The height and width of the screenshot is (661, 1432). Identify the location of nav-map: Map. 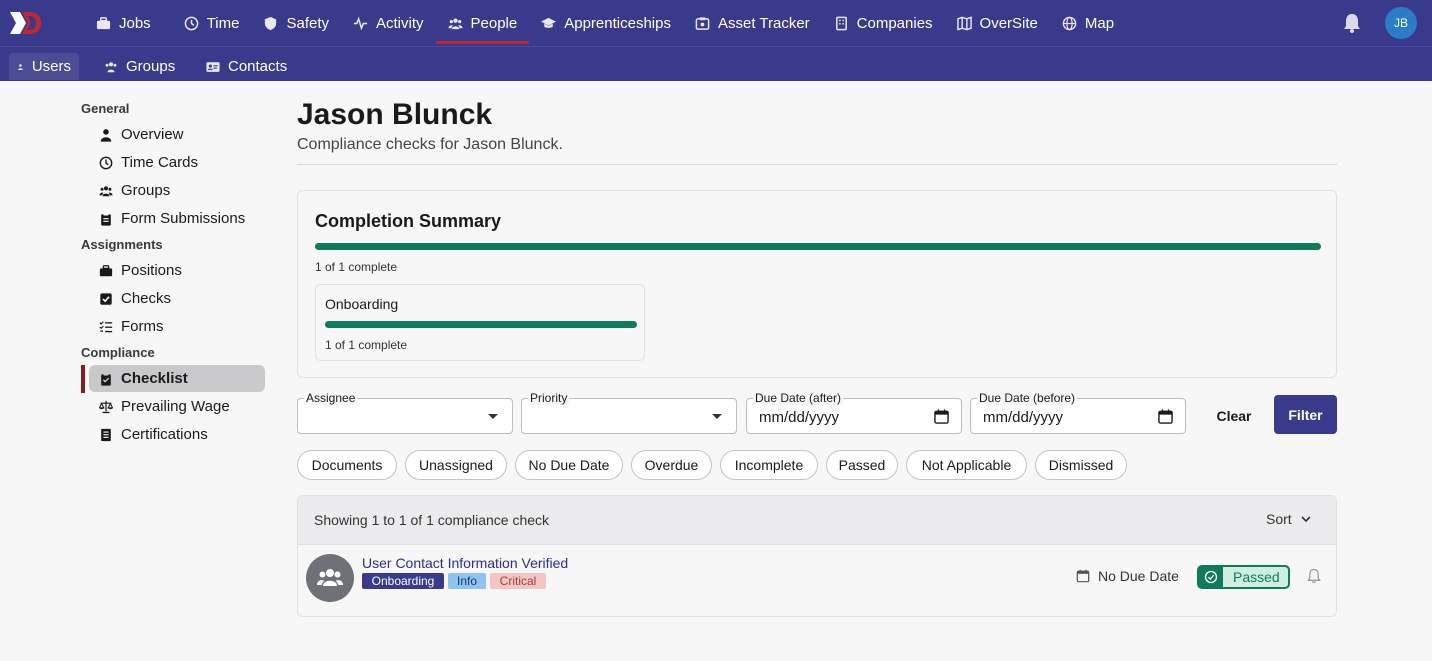
(1088, 23).